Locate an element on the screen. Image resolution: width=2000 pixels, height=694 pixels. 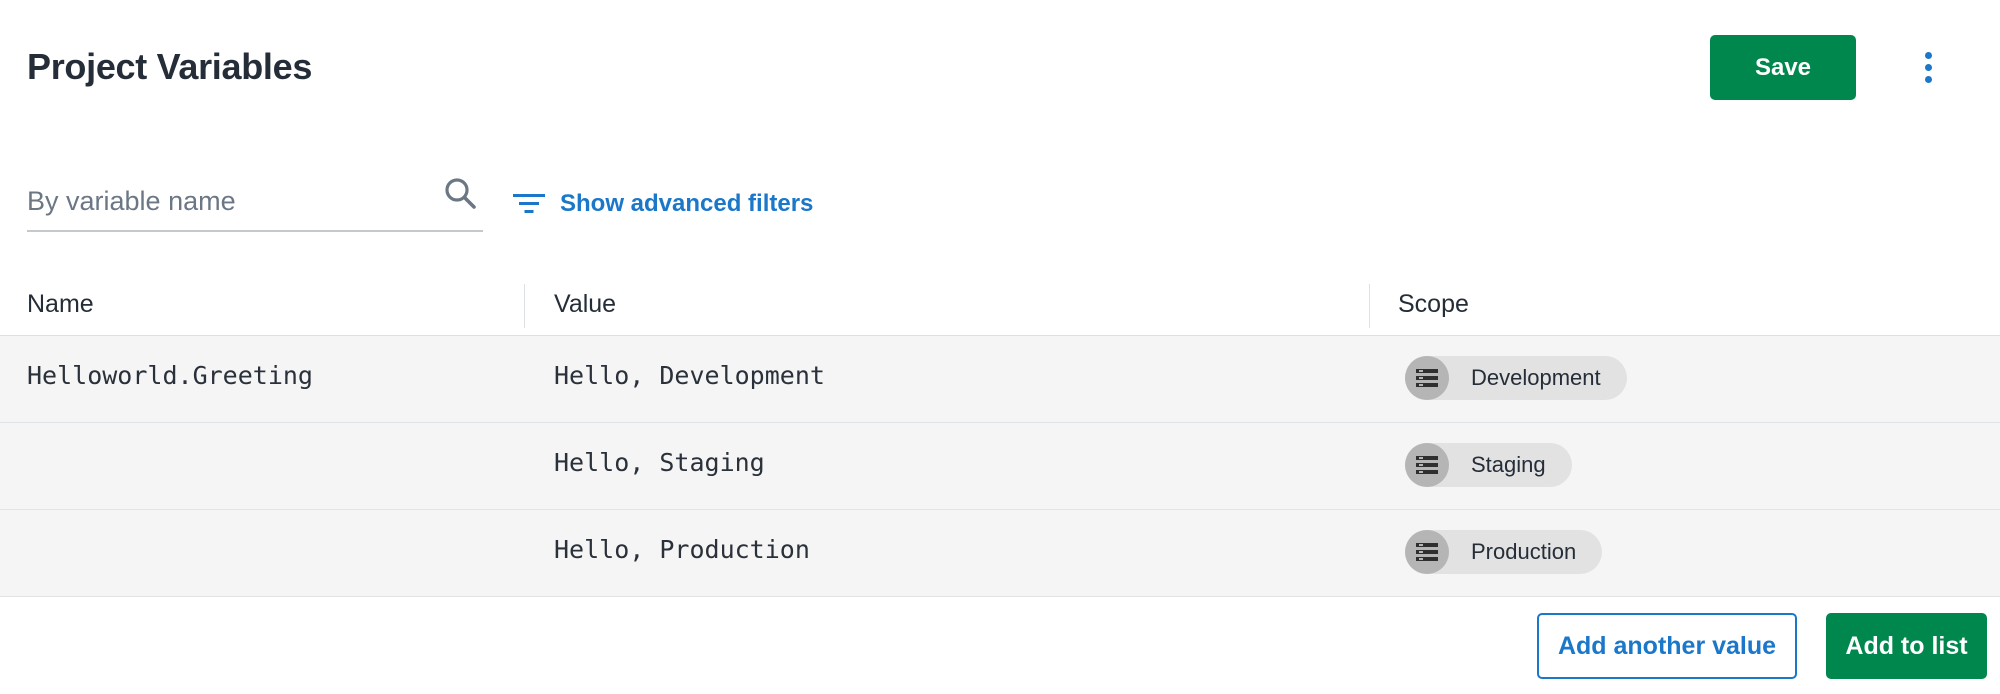
table-header: Name Value Scope is located at coordinates (1000, 309).